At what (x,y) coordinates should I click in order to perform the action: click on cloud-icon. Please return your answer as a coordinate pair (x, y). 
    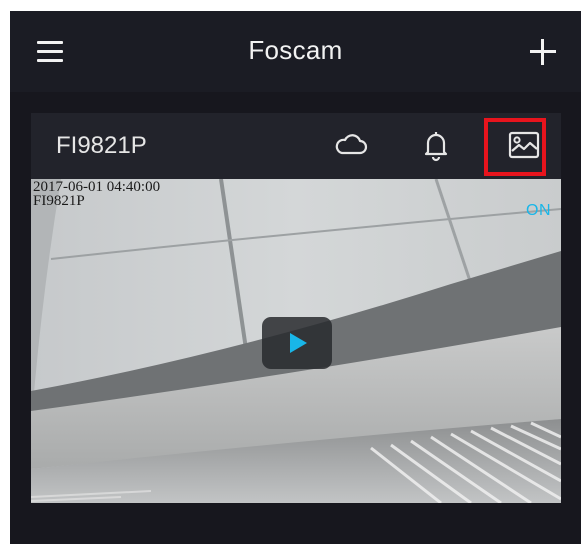
    Looking at the image, I should click on (351, 145).